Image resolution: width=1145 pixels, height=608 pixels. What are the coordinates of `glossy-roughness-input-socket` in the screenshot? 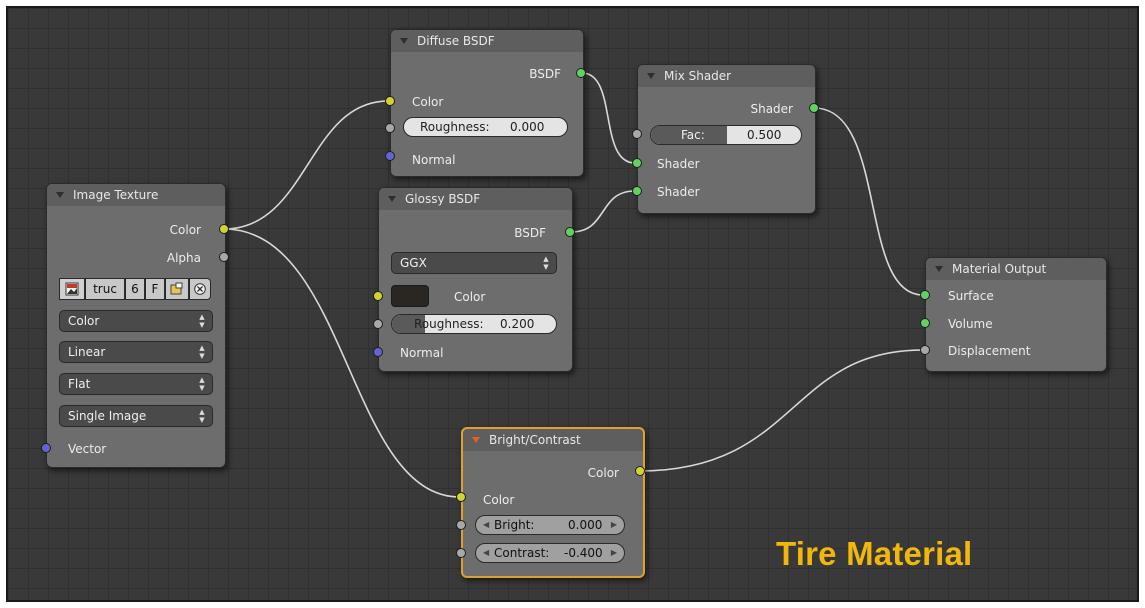 It's located at (378, 324).